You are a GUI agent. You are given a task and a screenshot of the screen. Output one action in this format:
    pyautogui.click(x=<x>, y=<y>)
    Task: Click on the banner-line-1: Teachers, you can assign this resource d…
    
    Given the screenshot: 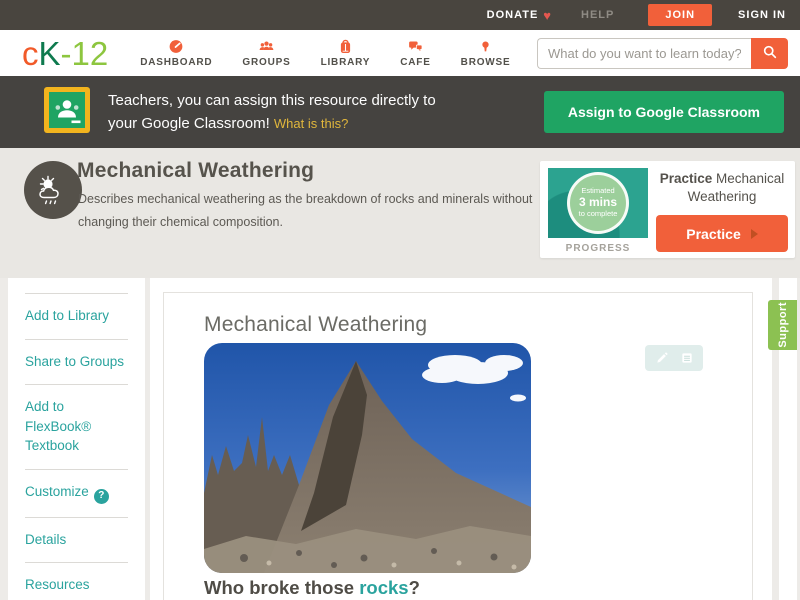 What is the action you would take?
    pyautogui.click(x=272, y=100)
    